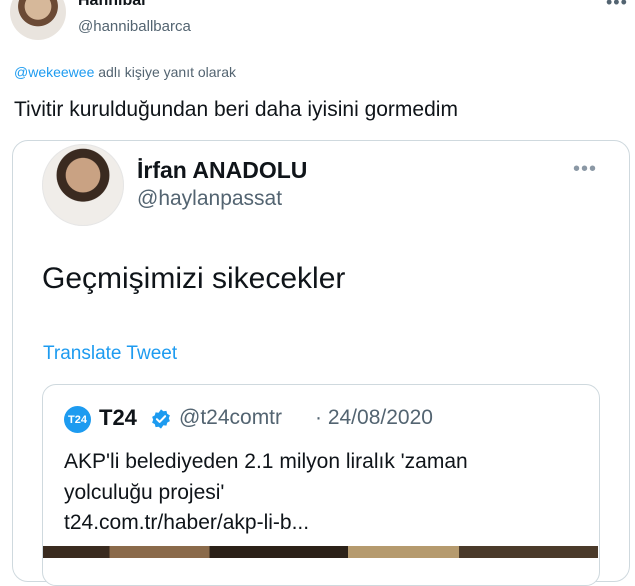 This screenshot has width=635, height=586. What do you see at coordinates (77, 419) in the screenshot?
I see `t24-logo-avatar: T24` at bounding box center [77, 419].